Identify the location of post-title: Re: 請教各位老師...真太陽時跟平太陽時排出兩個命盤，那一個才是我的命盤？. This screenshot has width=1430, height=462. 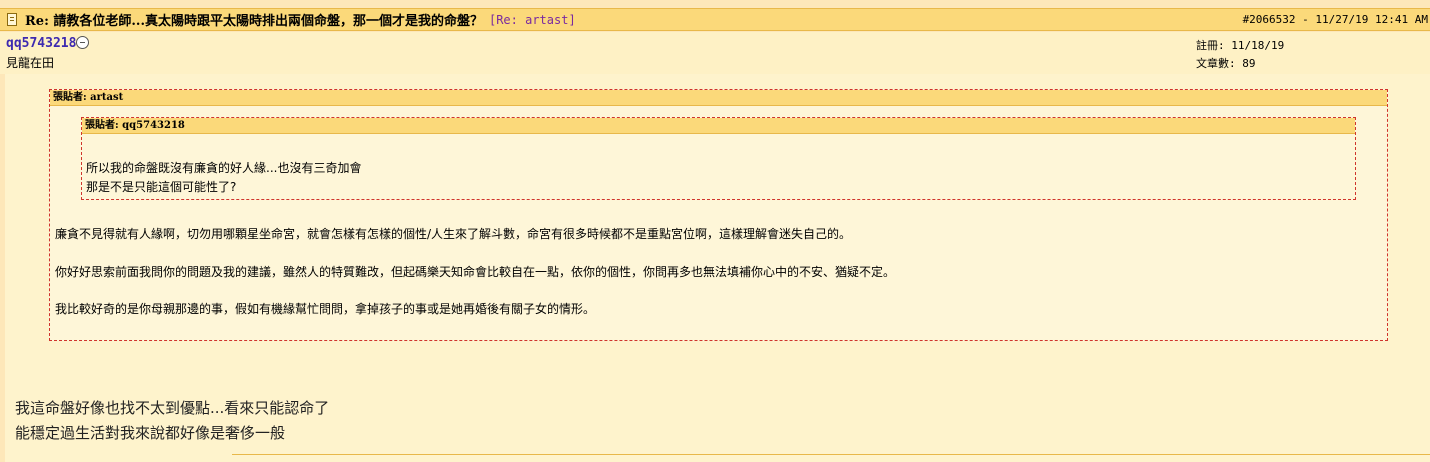
(254, 19).